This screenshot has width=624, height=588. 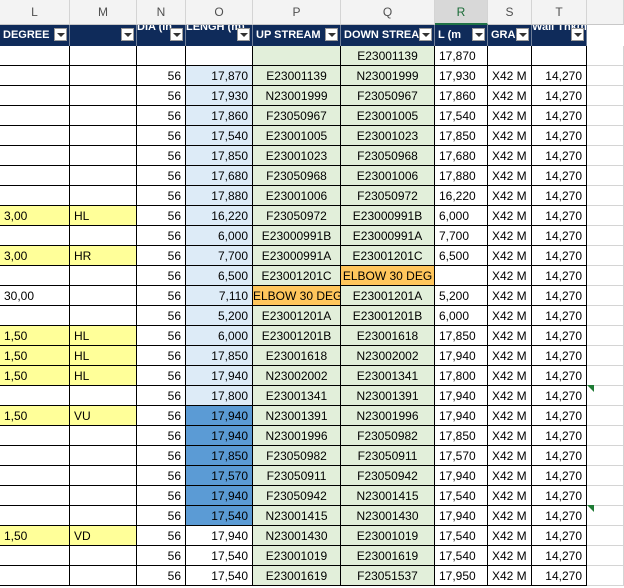 What do you see at coordinates (297, 496) in the screenshot?
I see `cell-upstream: F23050942` at bounding box center [297, 496].